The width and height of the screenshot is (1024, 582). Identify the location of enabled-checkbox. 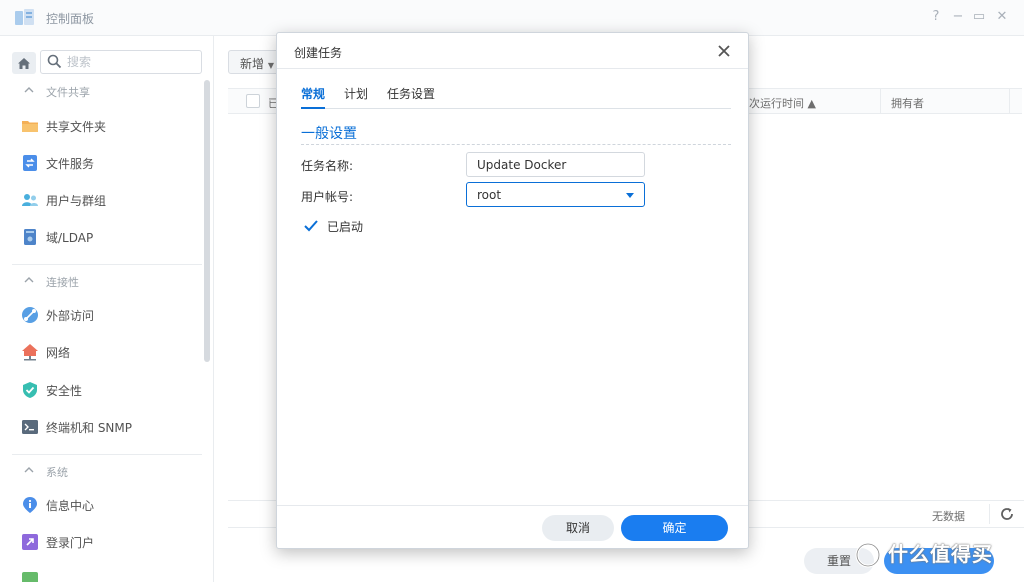
(311, 226).